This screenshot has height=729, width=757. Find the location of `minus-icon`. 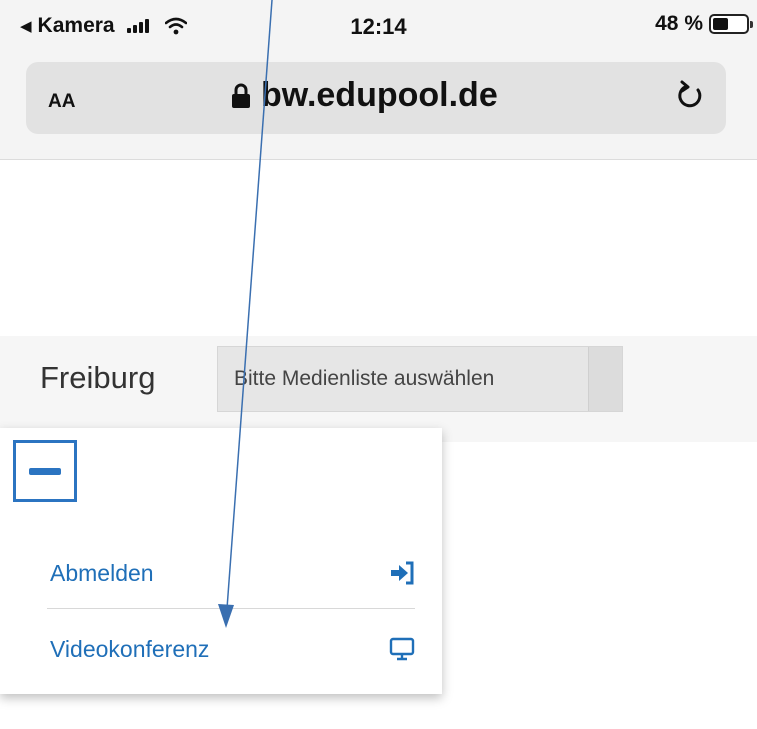

minus-icon is located at coordinates (45, 471).